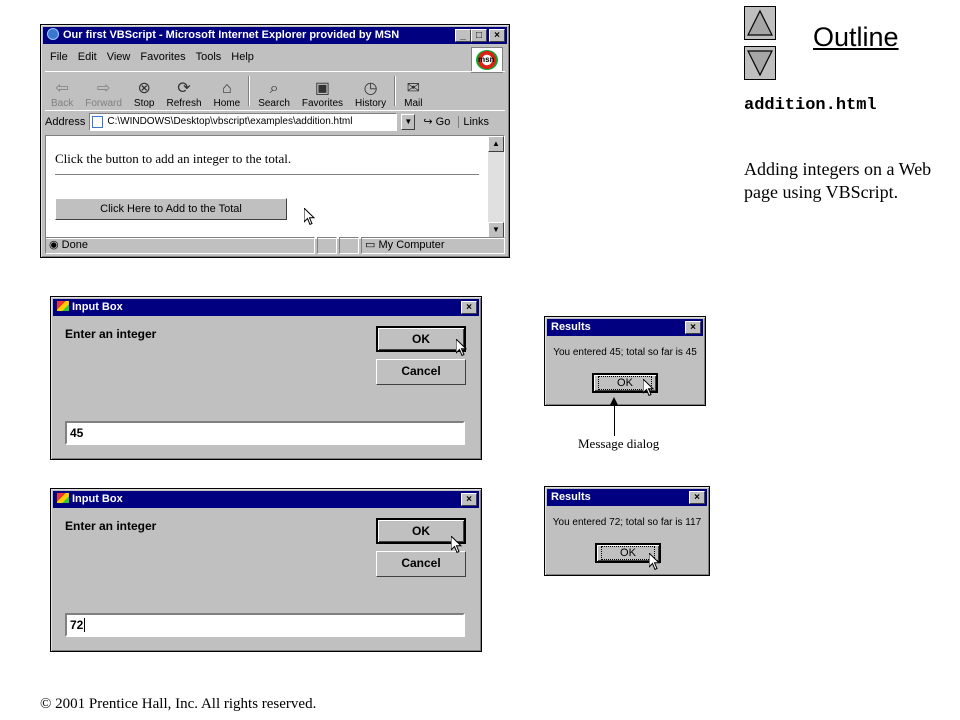  I want to click on add-to-total-button: Click Here to Add to the Total, so click(171, 209).